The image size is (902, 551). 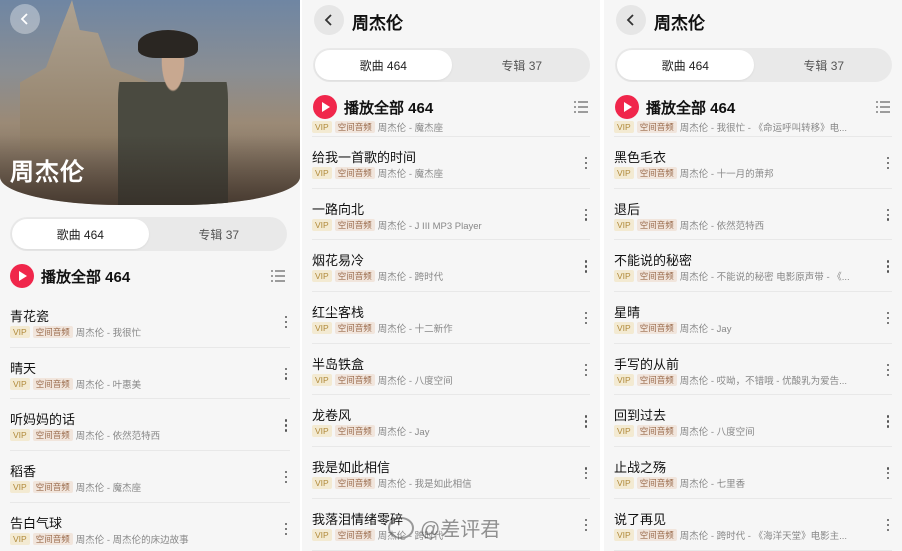 What do you see at coordinates (451, 473) in the screenshot?
I see `list-item: 我是如此相信 VIP 空间音频 周杰伦 - 我是如此相信` at bounding box center [451, 473].